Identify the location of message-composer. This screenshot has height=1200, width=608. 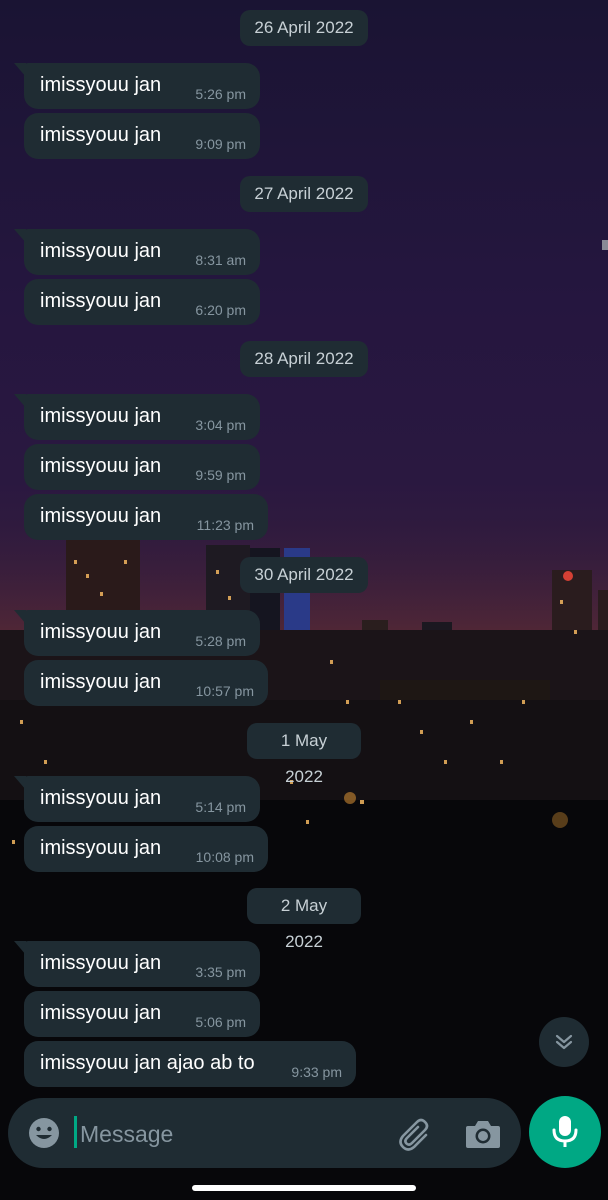
(264, 1133).